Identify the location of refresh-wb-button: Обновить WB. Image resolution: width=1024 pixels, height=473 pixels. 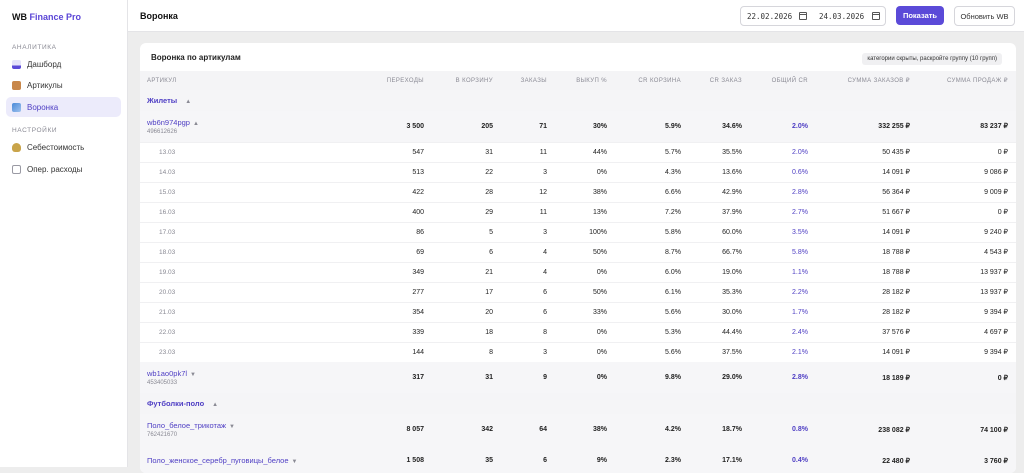
(984, 16).